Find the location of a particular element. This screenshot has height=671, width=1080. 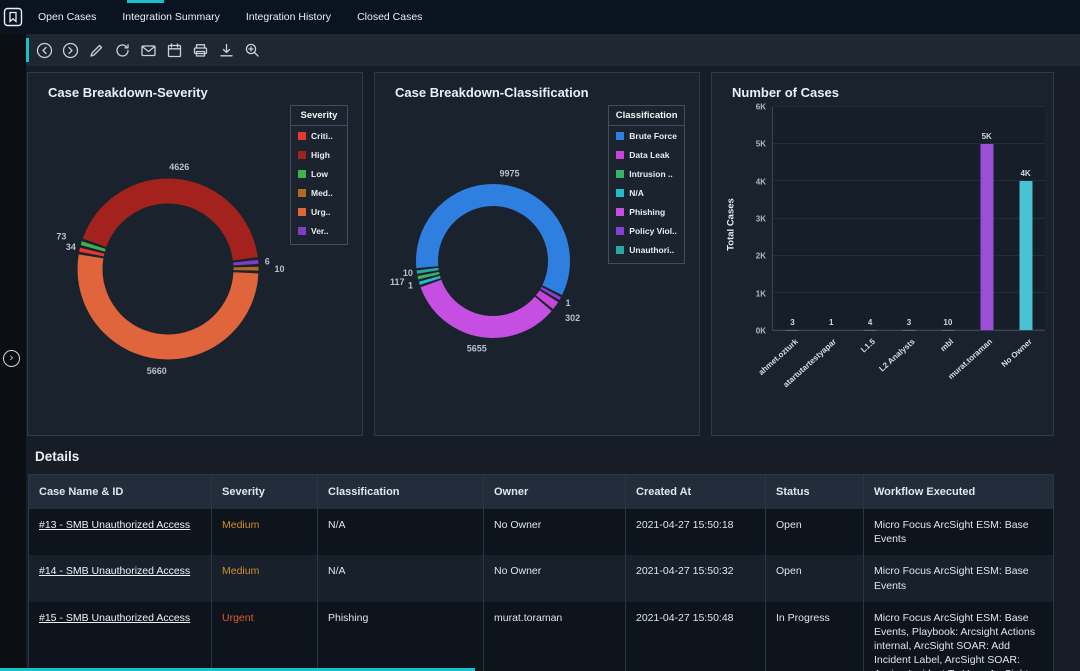

bar-slot: 1 is located at coordinates (831, 218).